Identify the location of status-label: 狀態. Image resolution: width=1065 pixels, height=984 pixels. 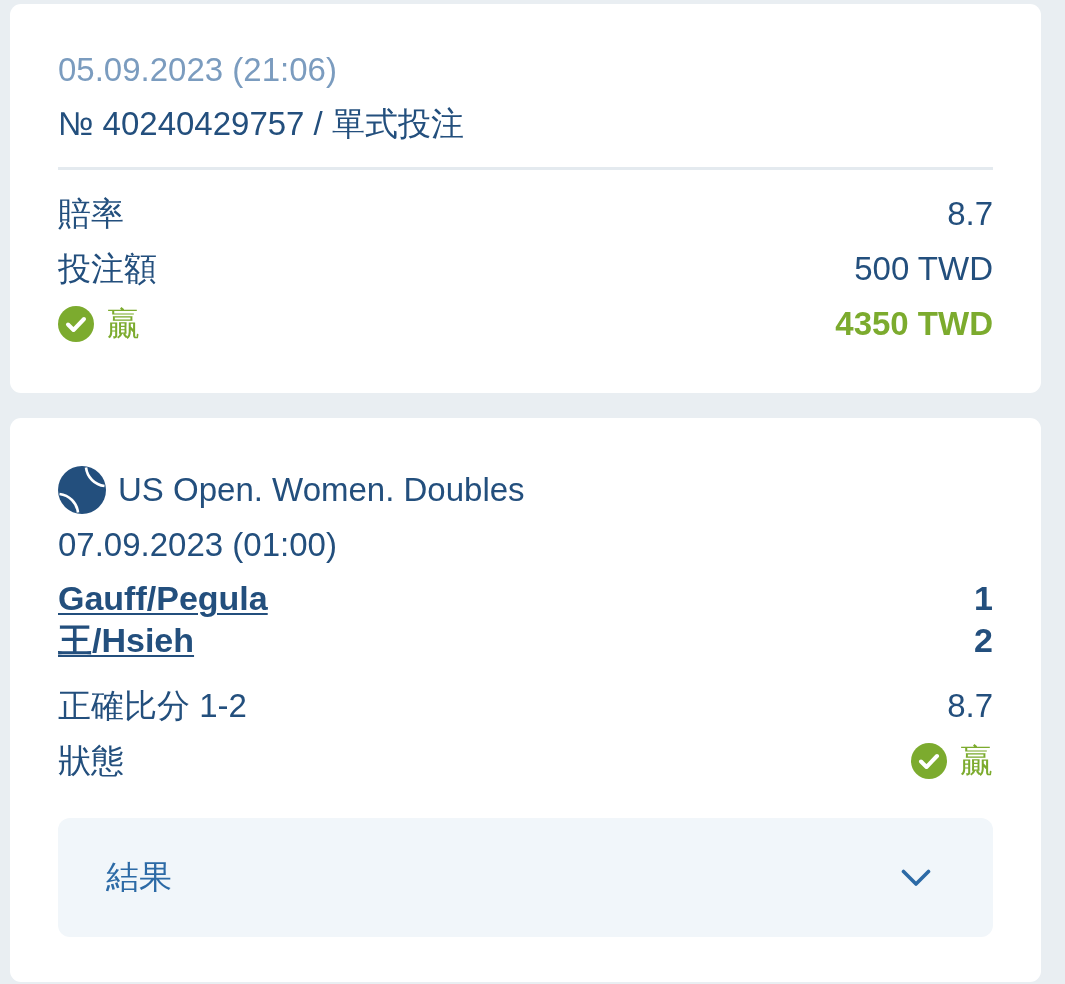
(91, 761).